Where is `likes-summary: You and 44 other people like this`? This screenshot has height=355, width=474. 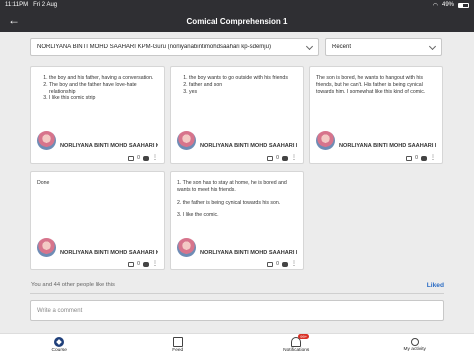
likes-summary: You and 44 other people like this is located at coordinates (73, 285).